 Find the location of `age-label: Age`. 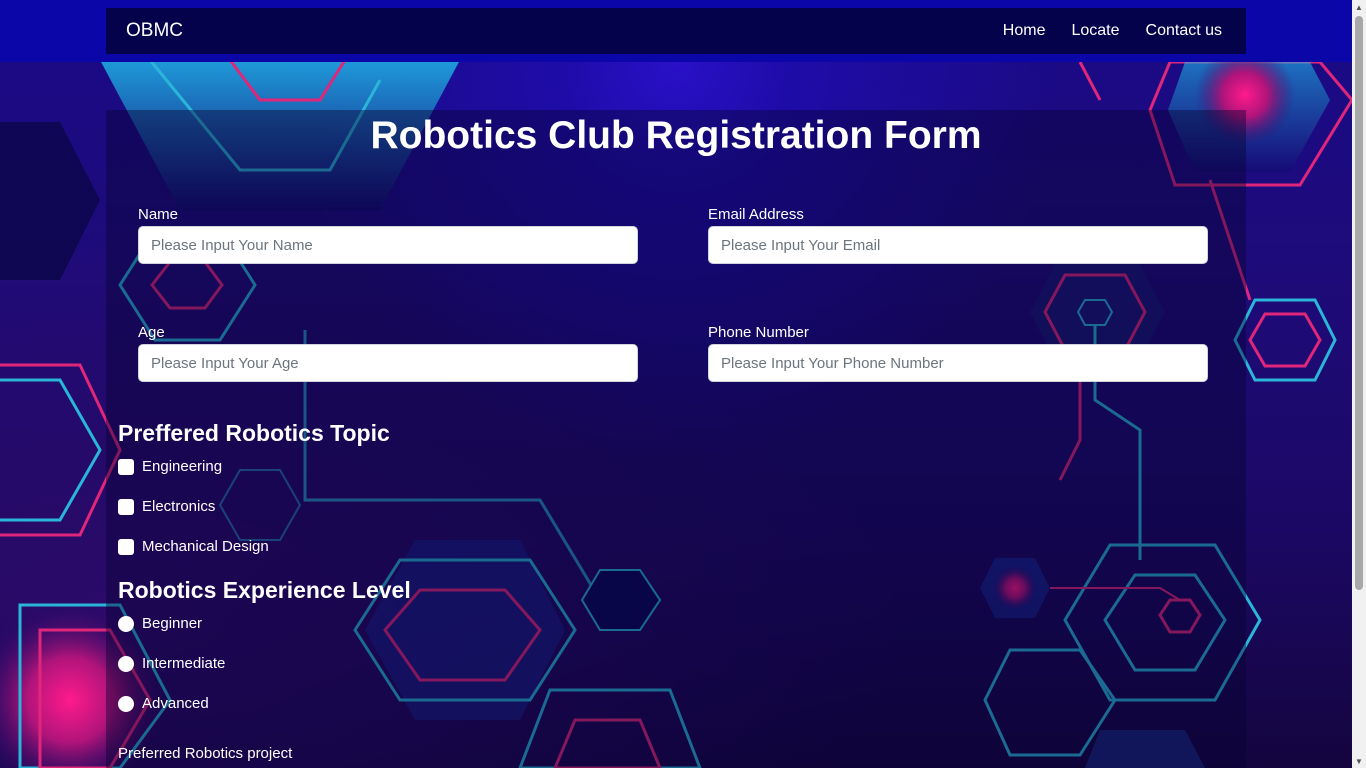

age-label: Age is located at coordinates (151, 332).